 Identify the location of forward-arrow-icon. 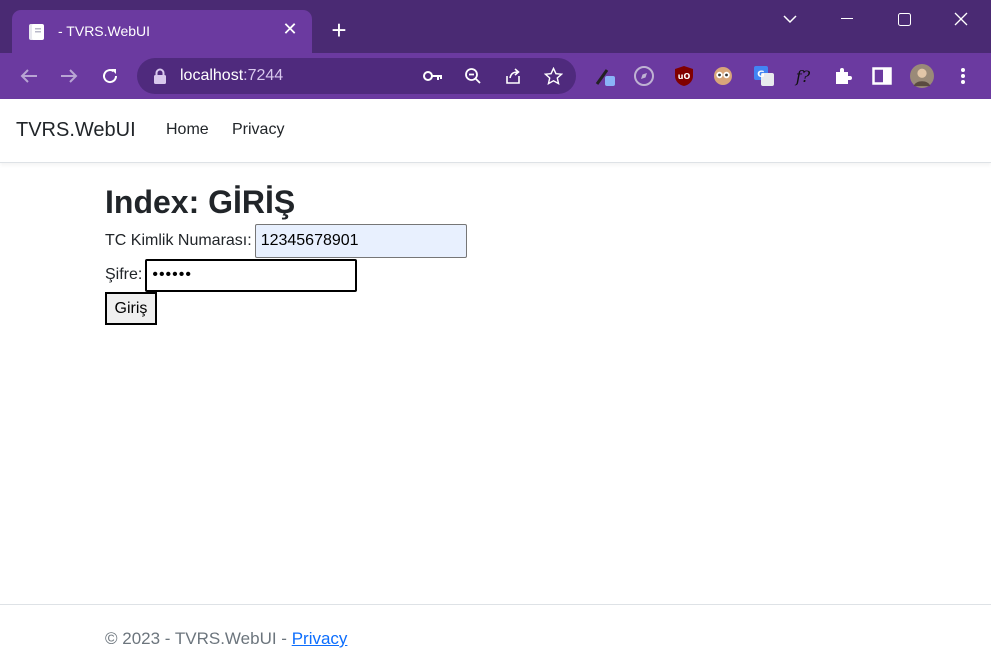
(69, 76).